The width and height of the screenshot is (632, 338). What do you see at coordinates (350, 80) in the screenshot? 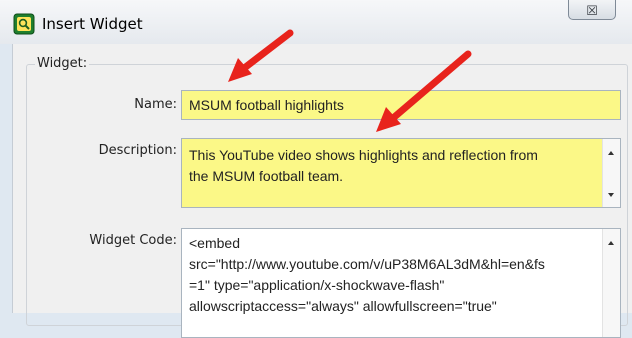
I see `annotation-layer` at bounding box center [350, 80].